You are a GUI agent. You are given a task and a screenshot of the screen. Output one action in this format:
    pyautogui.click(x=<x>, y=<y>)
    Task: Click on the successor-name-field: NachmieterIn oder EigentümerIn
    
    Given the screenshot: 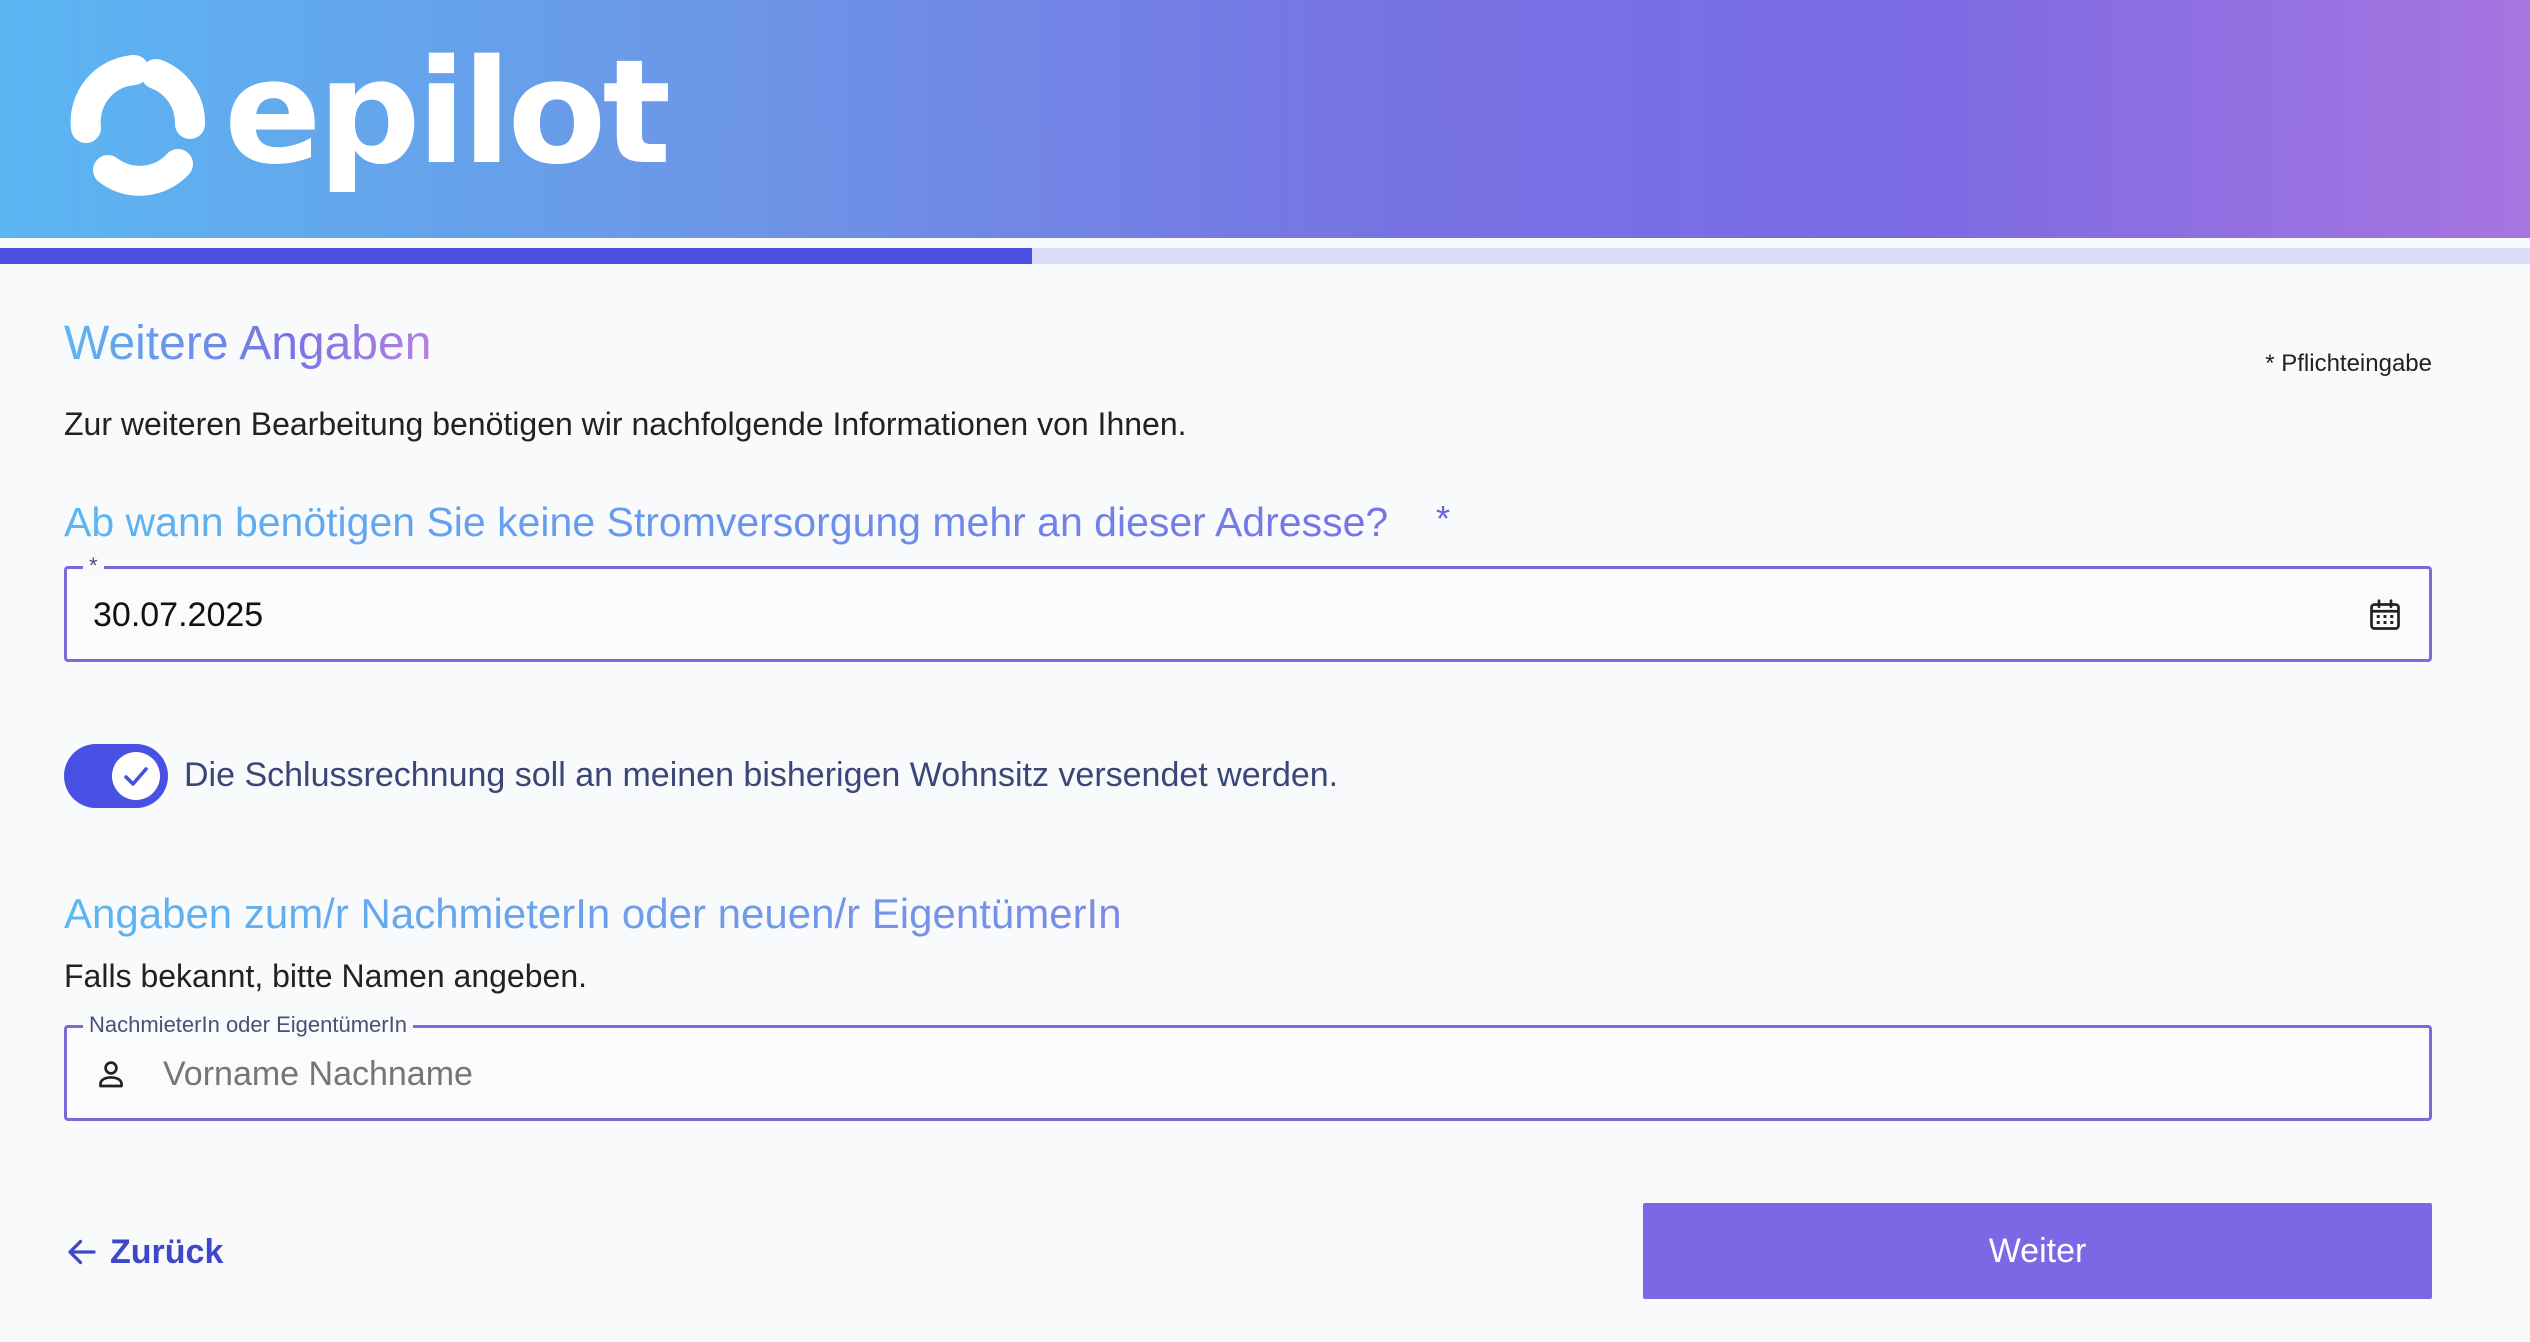 What is the action you would take?
    pyautogui.click(x=1248, y=1066)
    